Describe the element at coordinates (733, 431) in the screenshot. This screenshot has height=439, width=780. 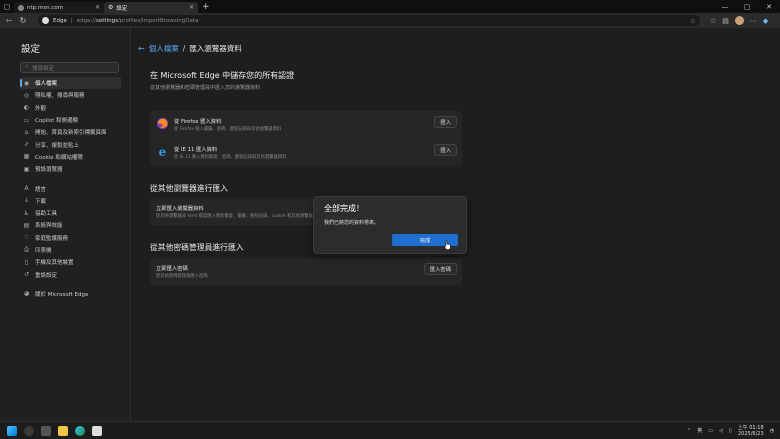
I see `system-tray: ⌃ 英 ▭ ◁ ▯ 上午 01:18 2025/6/23 ◔` at that location.